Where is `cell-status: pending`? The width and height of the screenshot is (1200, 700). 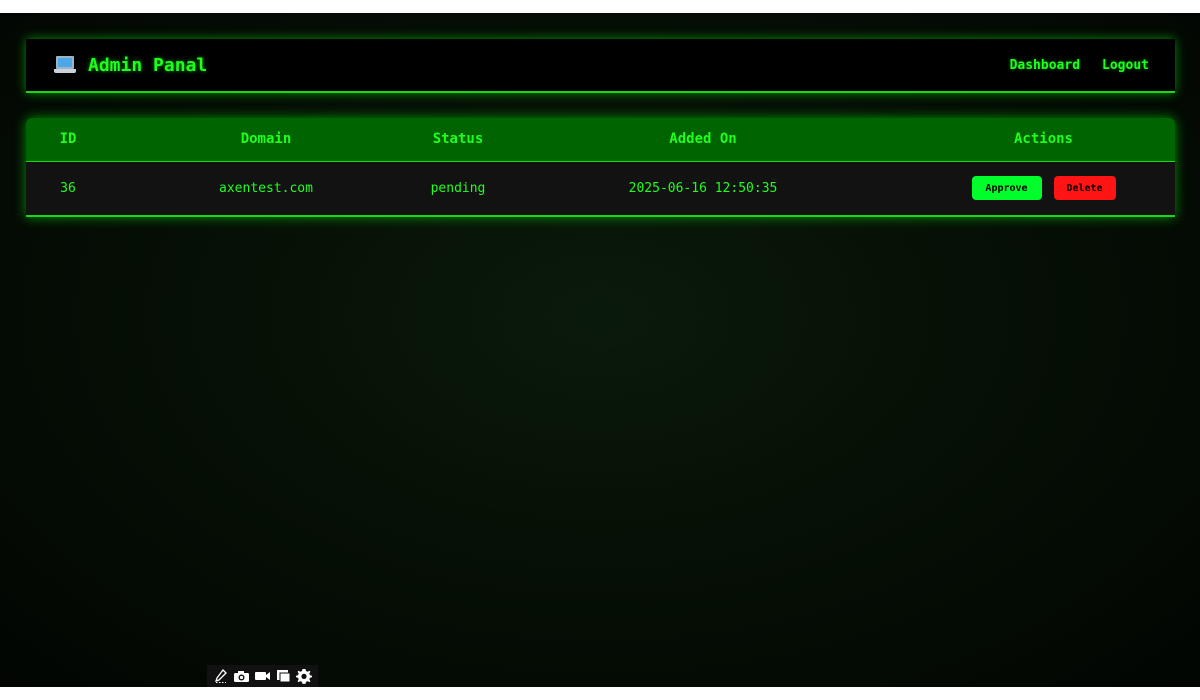
cell-status: pending is located at coordinates (458, 188).